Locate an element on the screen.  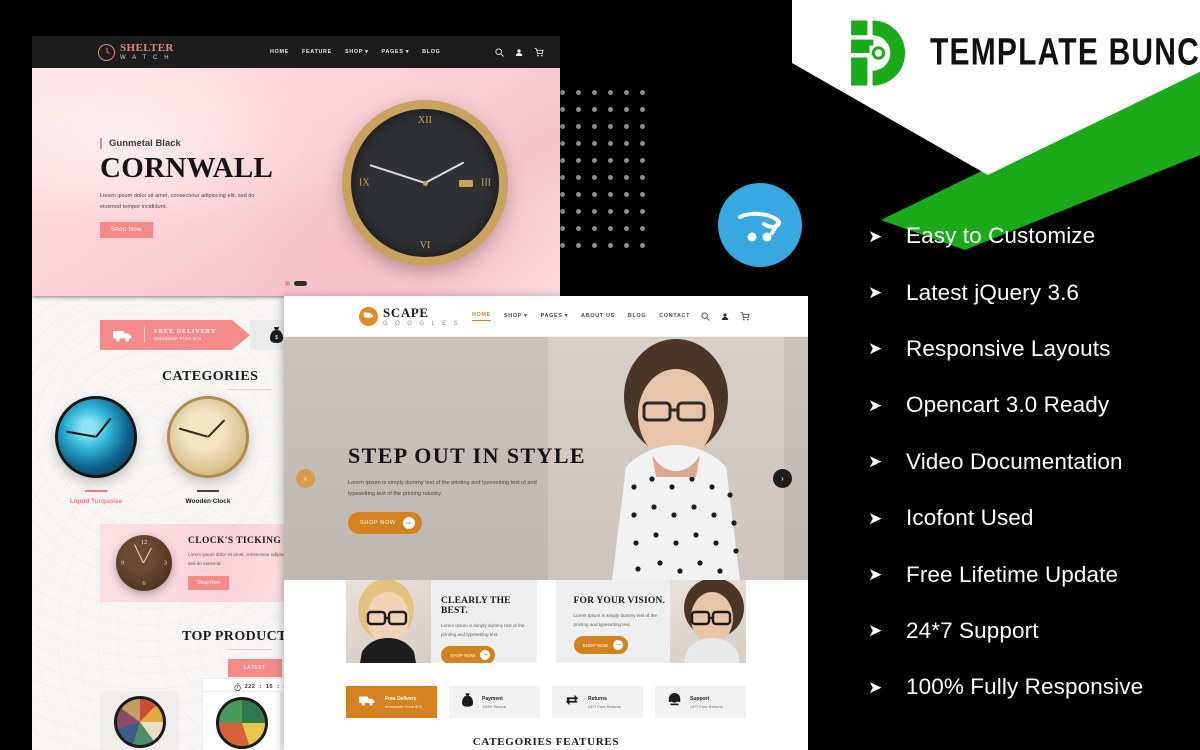
goggles-site-logo: SCAPE G O G G L E S is located at coordinates (410, 316).